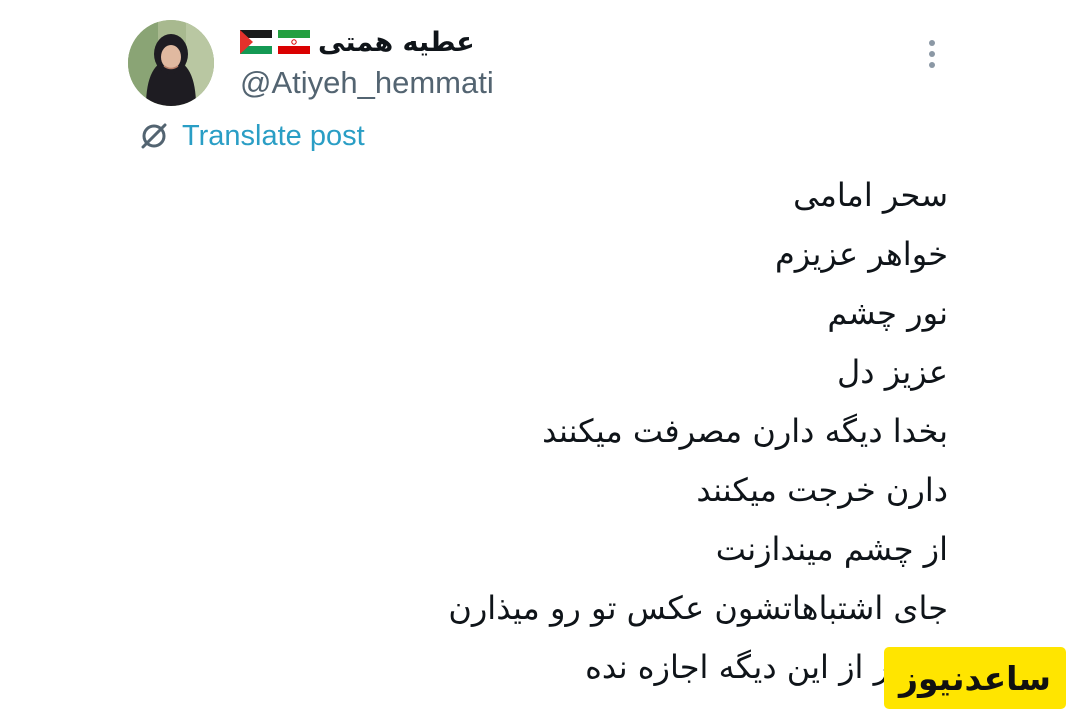 This screenshot has width=1080, height=723. What do you see at coordinates (831, 549) in the screenshot?
I see `tweet-line: از چشم میندازنت` at bounding box center [831, 549].